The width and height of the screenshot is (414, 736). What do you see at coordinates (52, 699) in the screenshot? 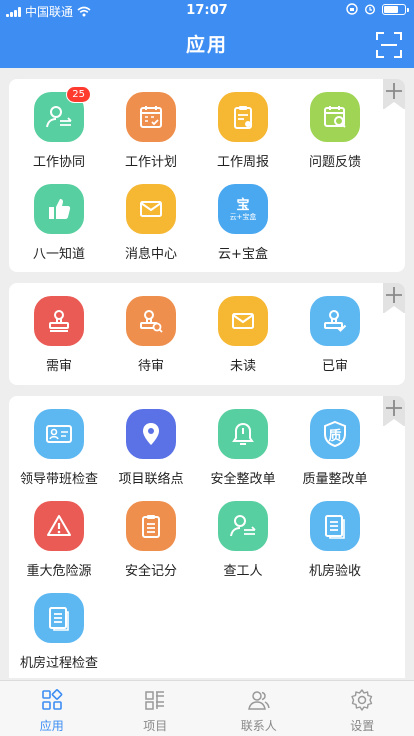
I see `grid-apps-icon` at bounding box center [52, 699].